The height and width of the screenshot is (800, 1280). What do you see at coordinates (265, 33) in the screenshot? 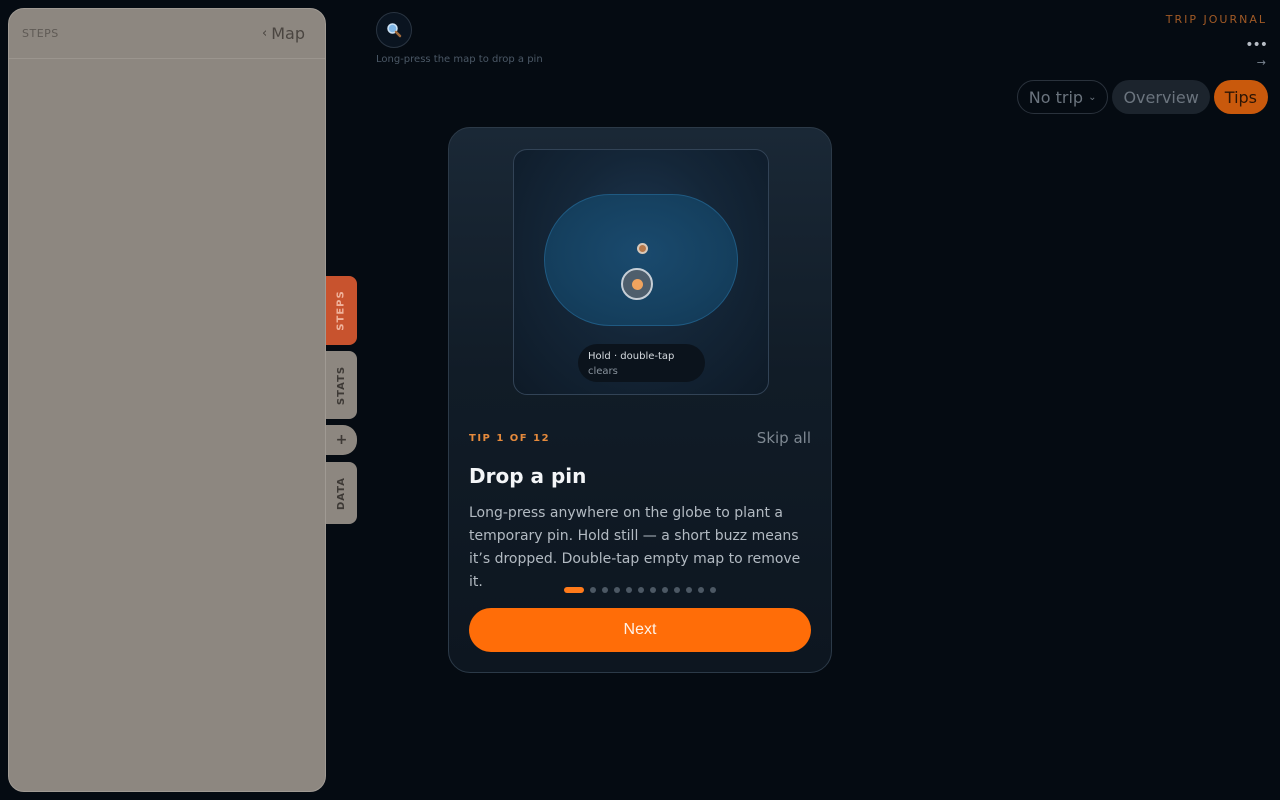
I see `chevron-left-icon: ‹` at bounding box center [265, 33].